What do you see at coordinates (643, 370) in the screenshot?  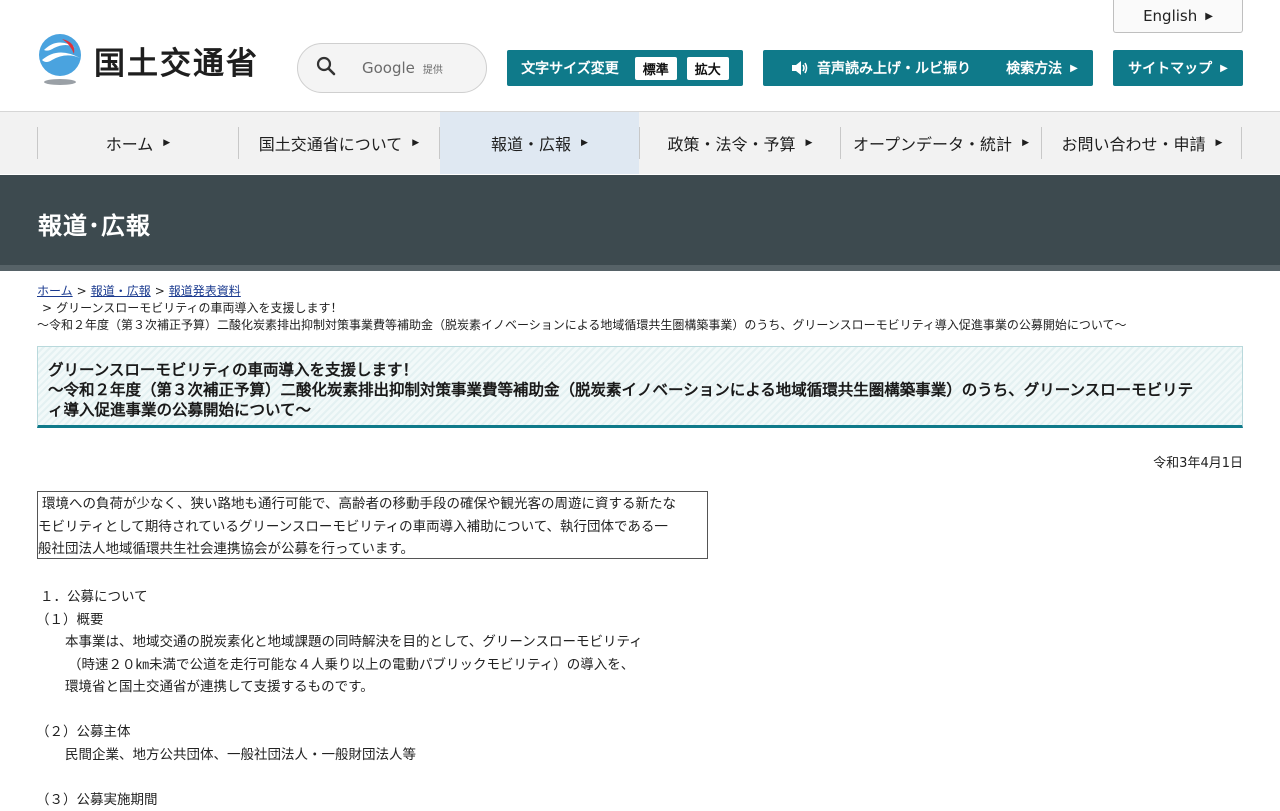 I see `article-title-line1: グリーンスローモビリティの車両導入を支援します！` at bounding box center [643, 370].